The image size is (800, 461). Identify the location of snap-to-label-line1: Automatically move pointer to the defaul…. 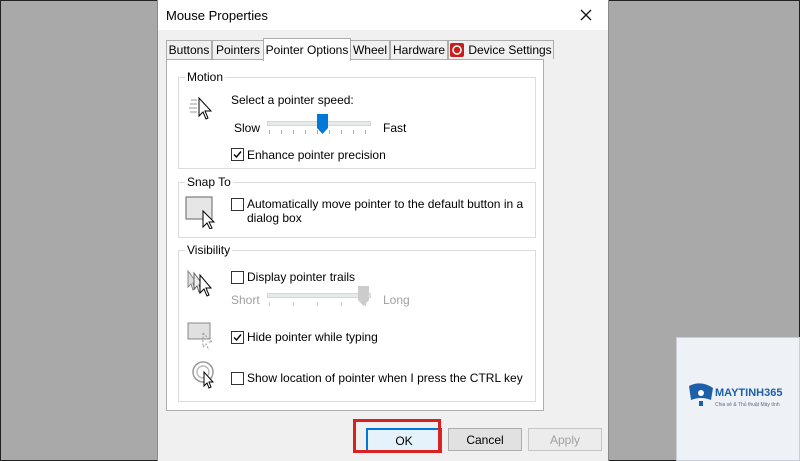
(385, 204).